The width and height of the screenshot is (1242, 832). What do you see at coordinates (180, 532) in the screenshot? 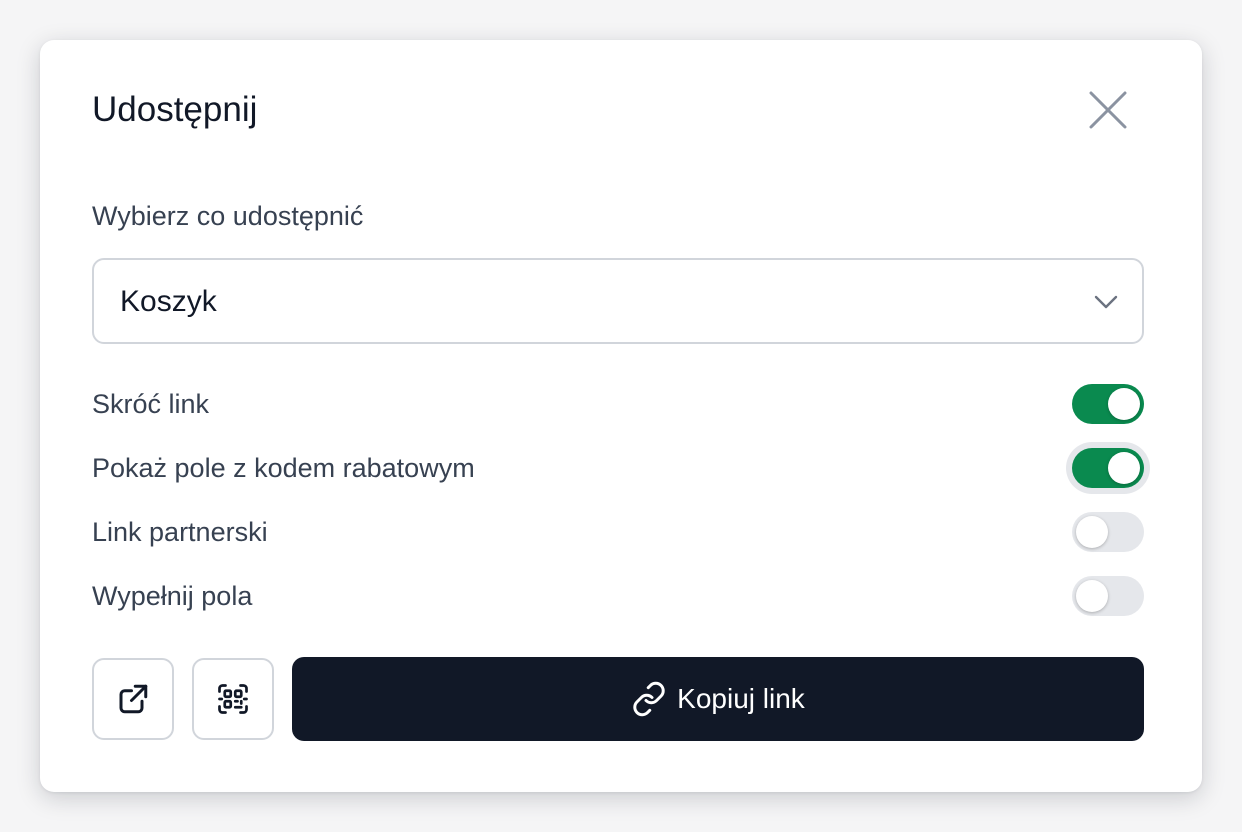
I see `option-label: Link partnerski` at bounding box center [180, 532].